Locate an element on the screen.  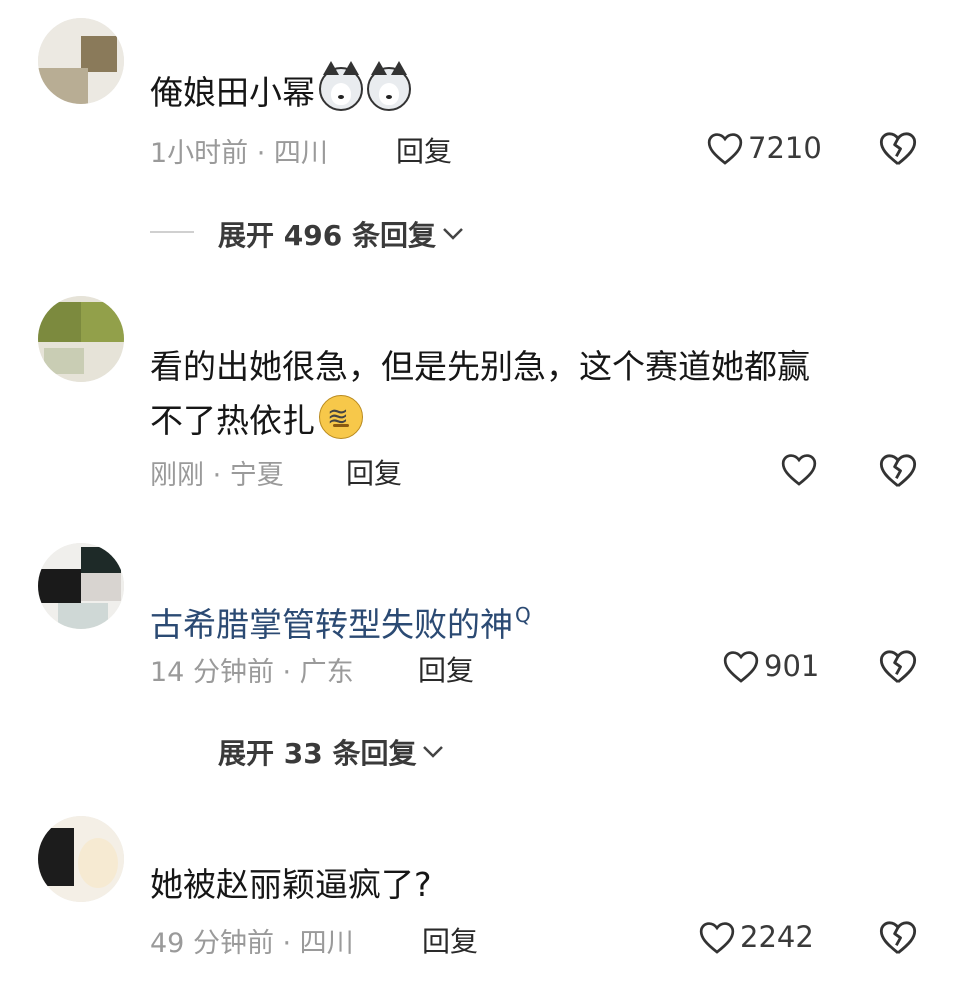
expand-replies-button: 展开 496 条回复 is located at coordinates (341, 234).